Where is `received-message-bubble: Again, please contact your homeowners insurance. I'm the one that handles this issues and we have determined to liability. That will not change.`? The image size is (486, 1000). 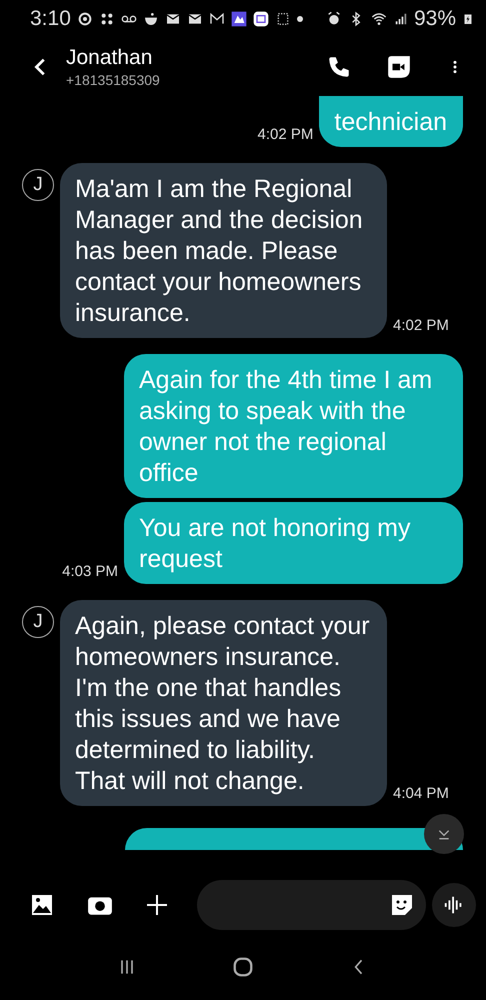
received-message-bubble: Again, please contact your homeowners insurance. I'm the one that handles this issues and we have determined to liability. That will not change. is located at coordinates (223, 703).